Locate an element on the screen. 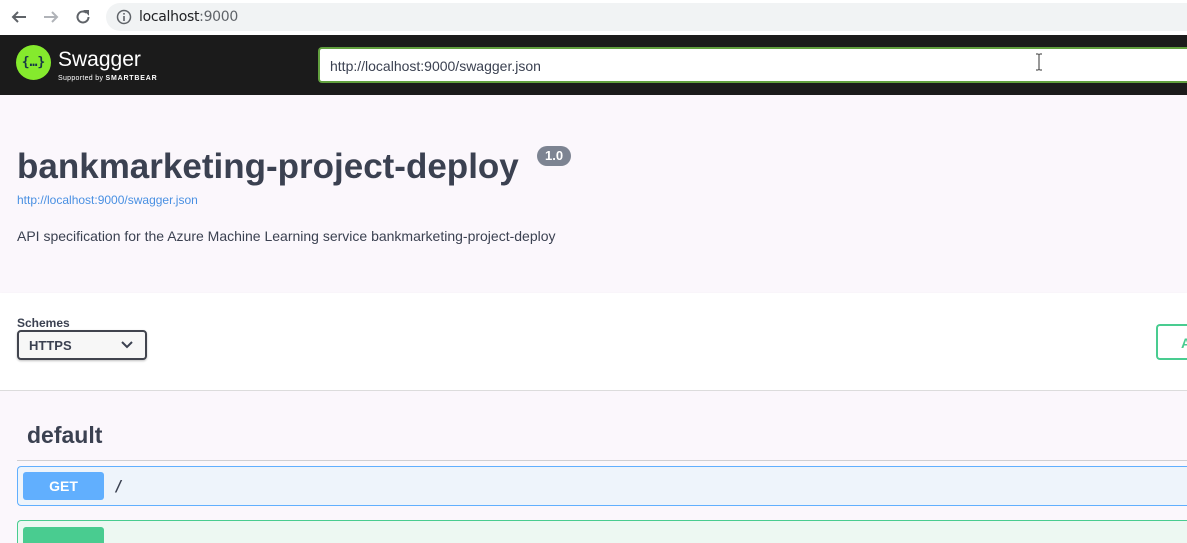 This screenshot has width=1187, height=543. reload-icon is located at coordinates (83, 17).